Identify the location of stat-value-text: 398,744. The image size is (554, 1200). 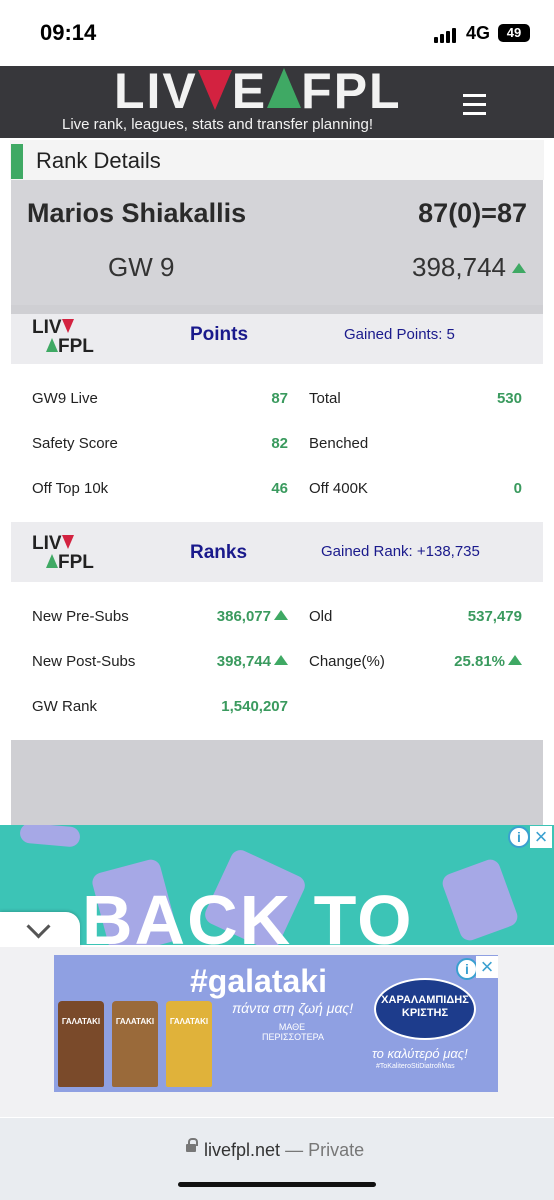
(243, 661).